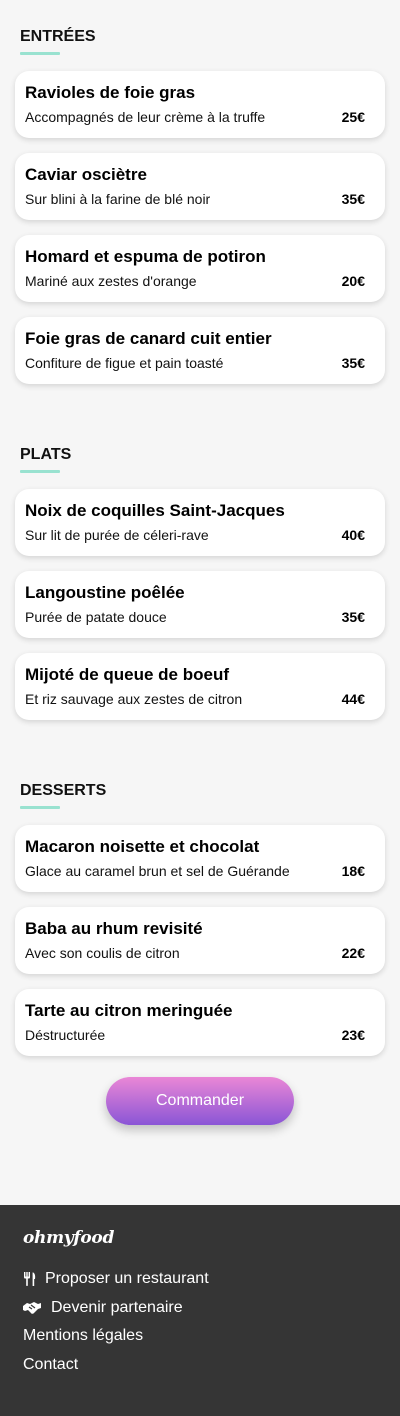  Describe the element at coordinates (118, 199) in the screenshot. I see `dish-description: Sur blini à la farine de blé noir` at that location.